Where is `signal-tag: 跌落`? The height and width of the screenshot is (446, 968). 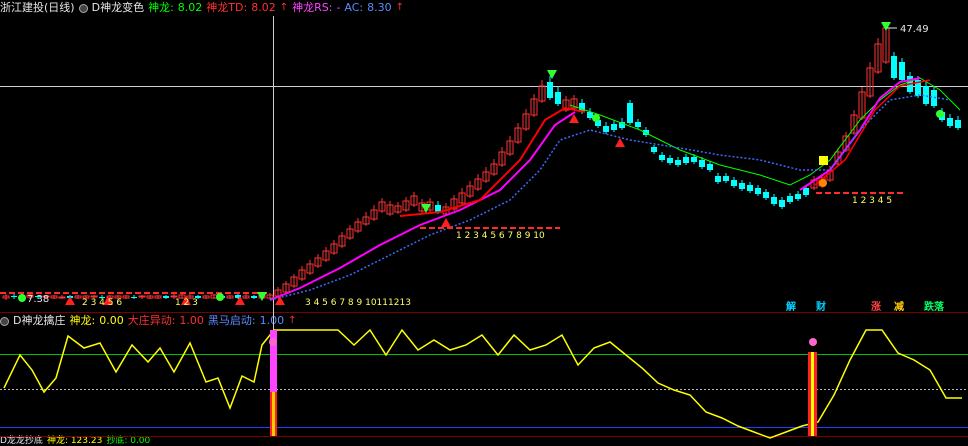
signal-tag: 跌落 is located at coordinates (934, 306).